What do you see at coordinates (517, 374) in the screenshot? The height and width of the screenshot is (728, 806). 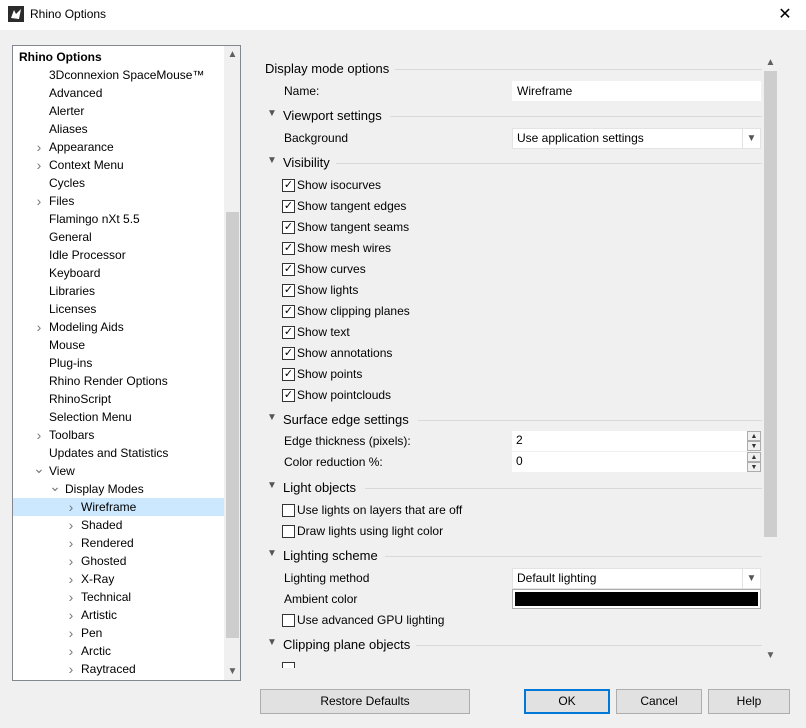 I see `checkbox-row: ✓ Show points` at bounding box center [517, 374].